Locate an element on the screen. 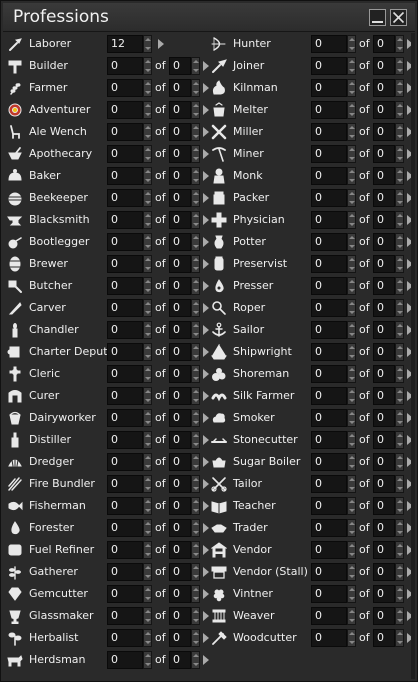 Image resolution: width=418 pixels, height=682 pixels. minimize-button is located at coordinates (377, 17).